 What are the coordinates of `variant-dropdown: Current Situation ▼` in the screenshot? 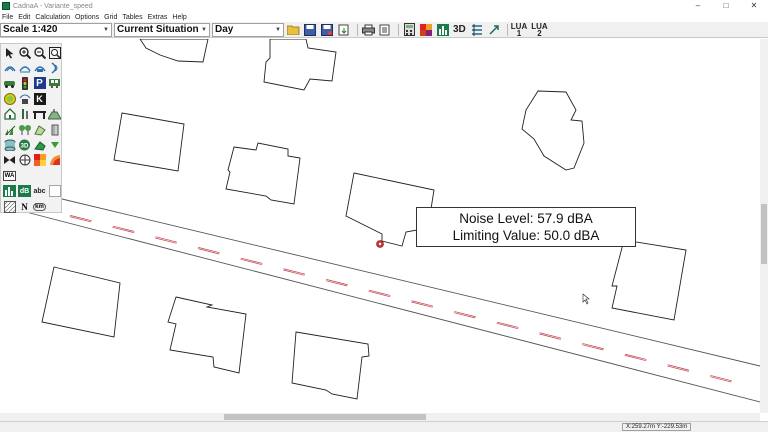 It's located at (162, 29).